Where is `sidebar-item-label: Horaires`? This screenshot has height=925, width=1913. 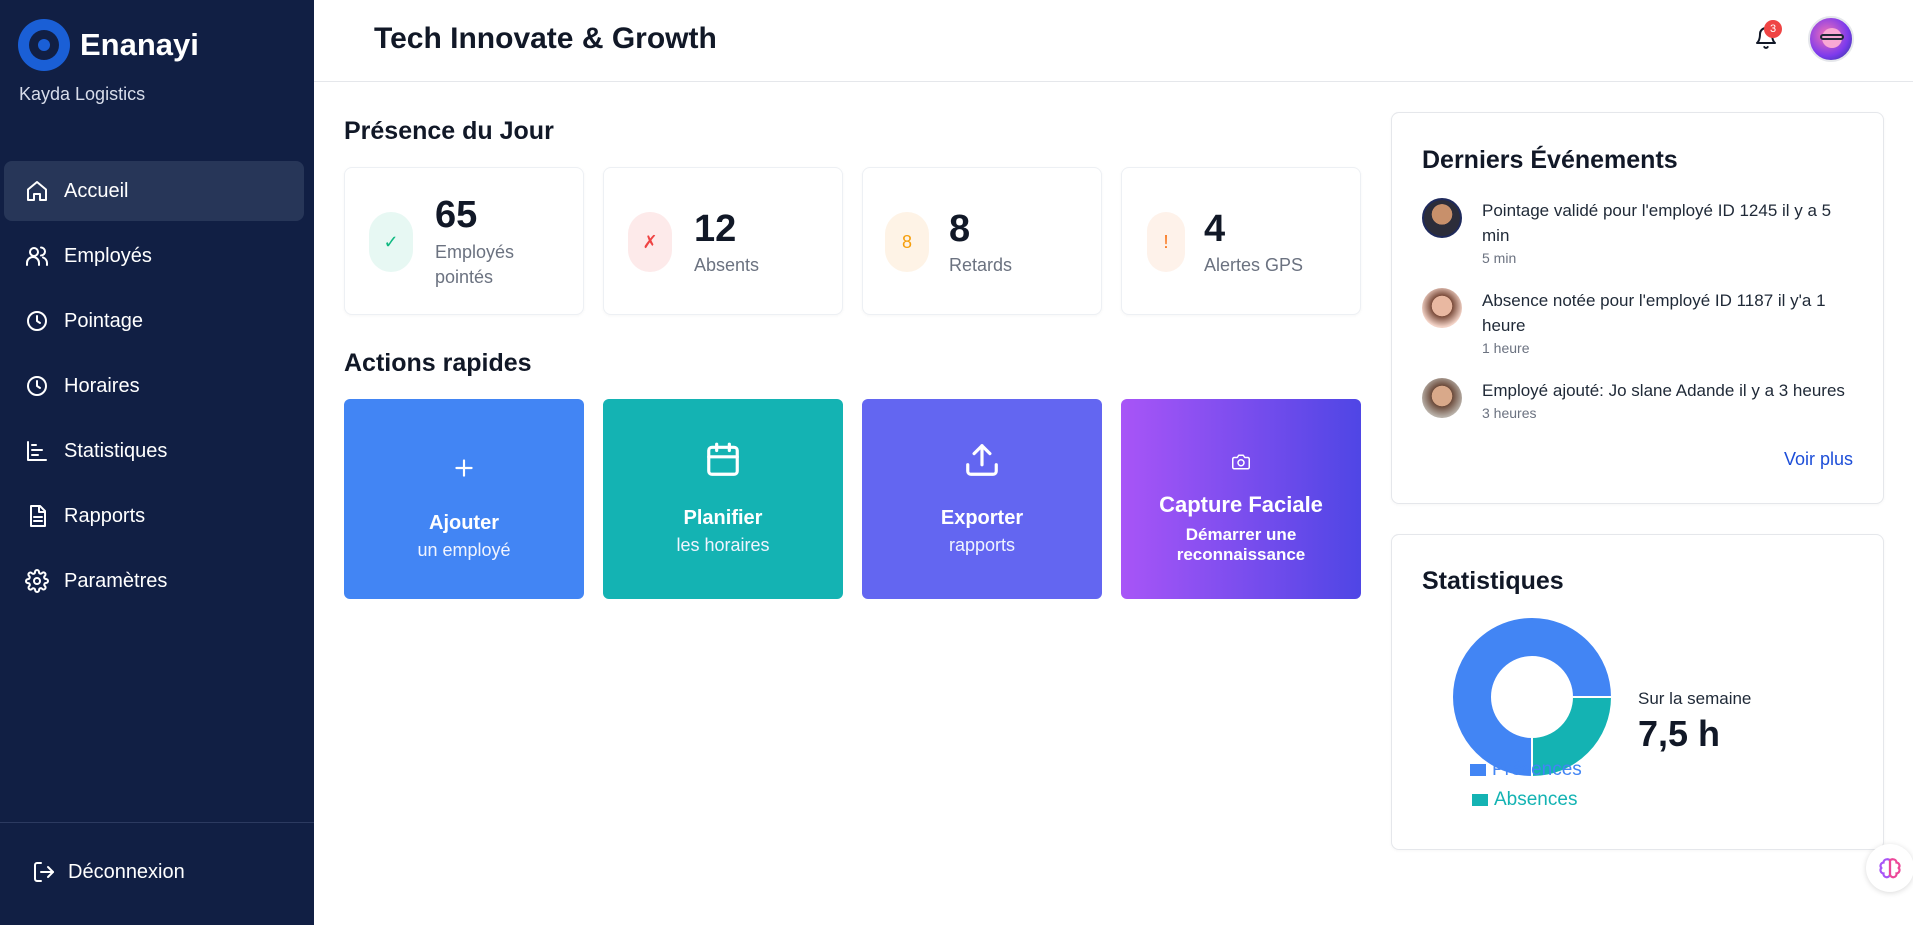
sidebar-item-label: Horaires is located at coordinates (102, 385).